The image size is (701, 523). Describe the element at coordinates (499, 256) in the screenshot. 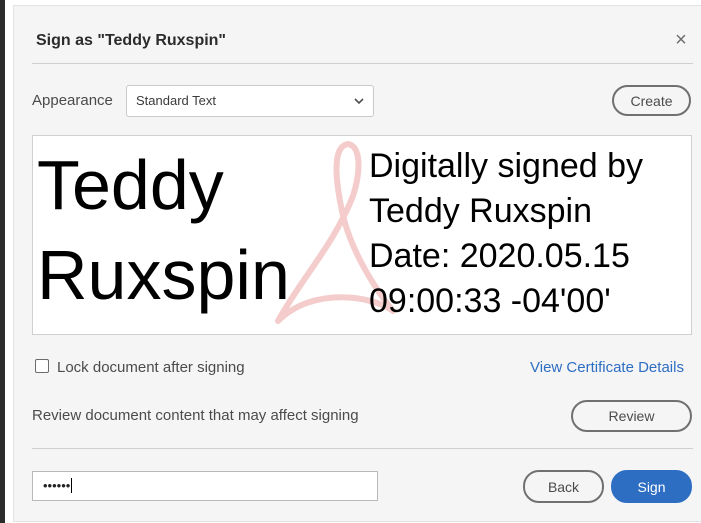

I see `signature-detail-line: Date: 2020.05.15` at that location.